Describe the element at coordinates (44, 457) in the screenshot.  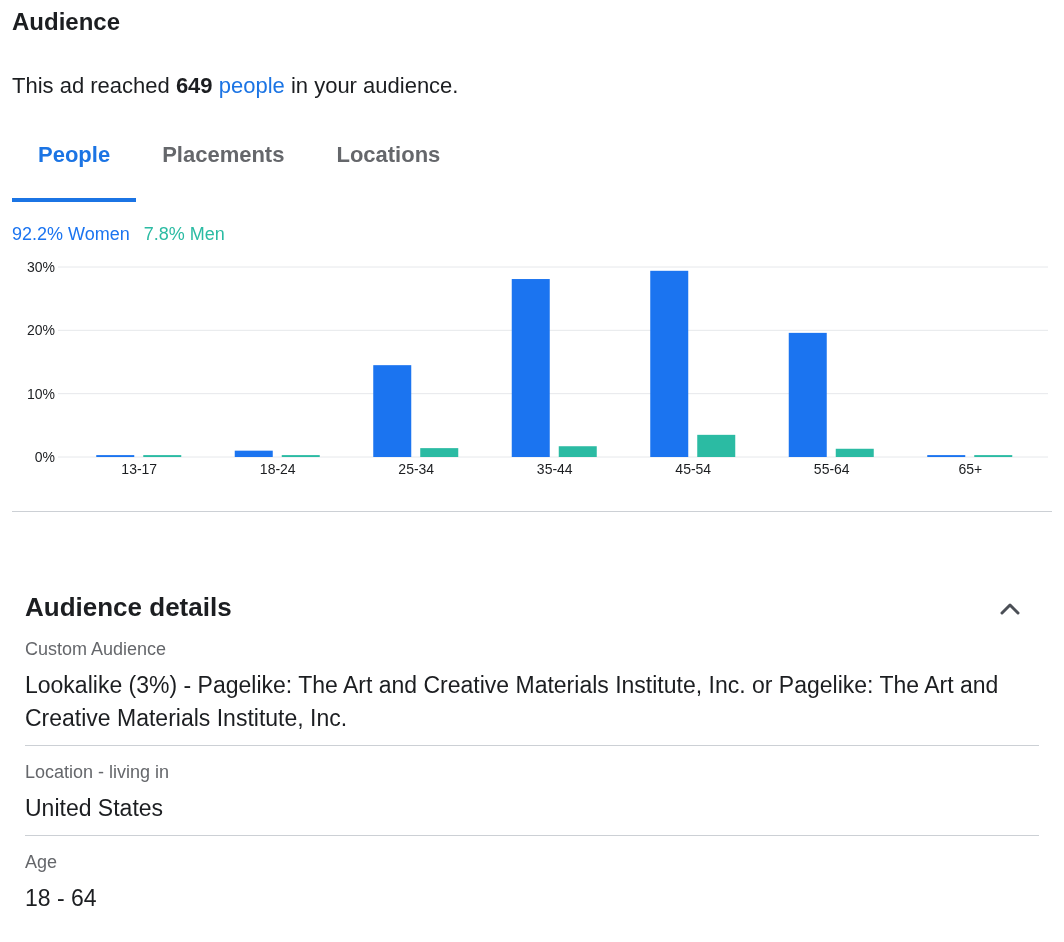
I see `y-tick-label: 0%` at that location.